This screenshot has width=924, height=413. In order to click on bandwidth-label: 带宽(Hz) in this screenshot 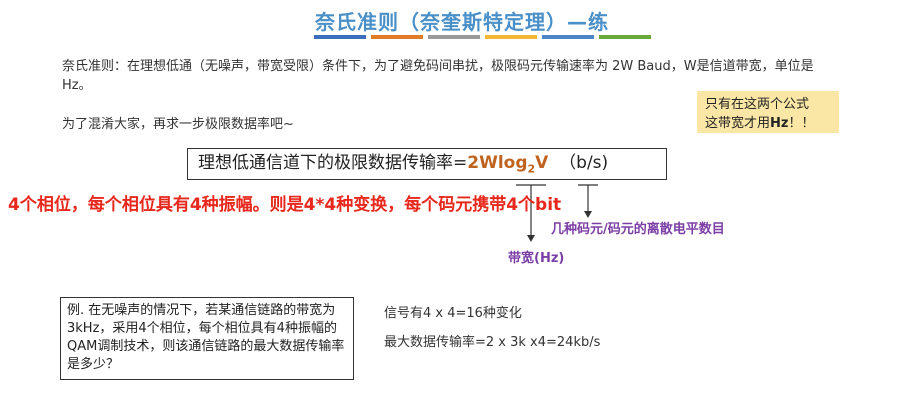, I will do `click(536, 258)`.